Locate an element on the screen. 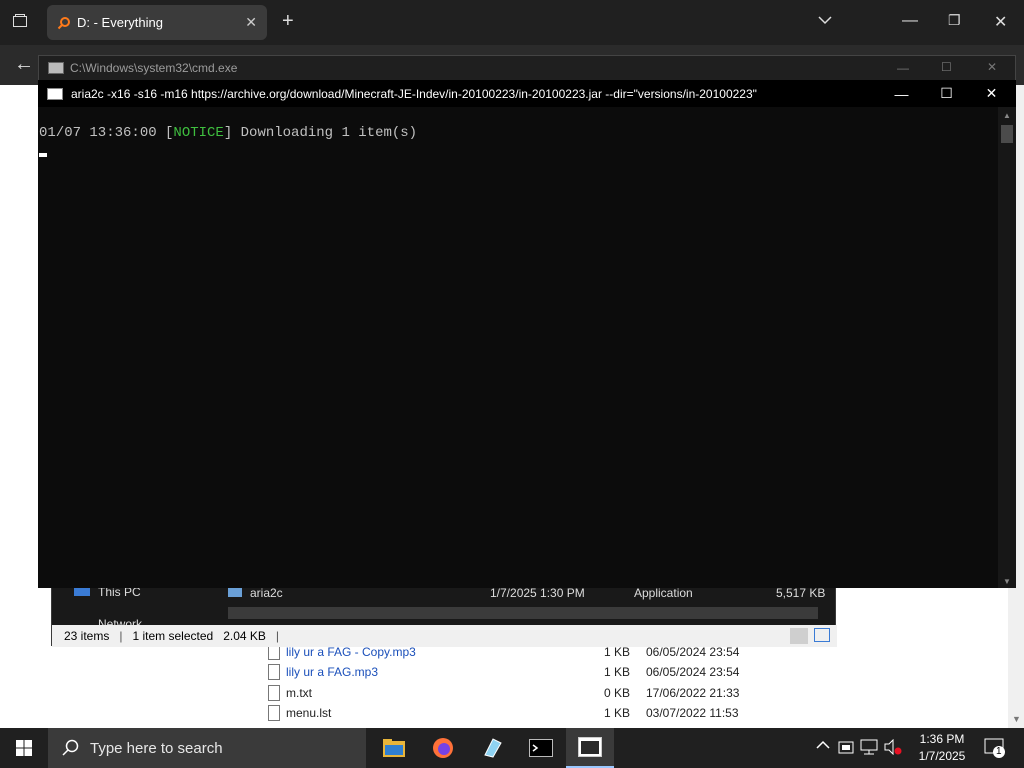  firefox-icon is located at coordinates (443, 748).